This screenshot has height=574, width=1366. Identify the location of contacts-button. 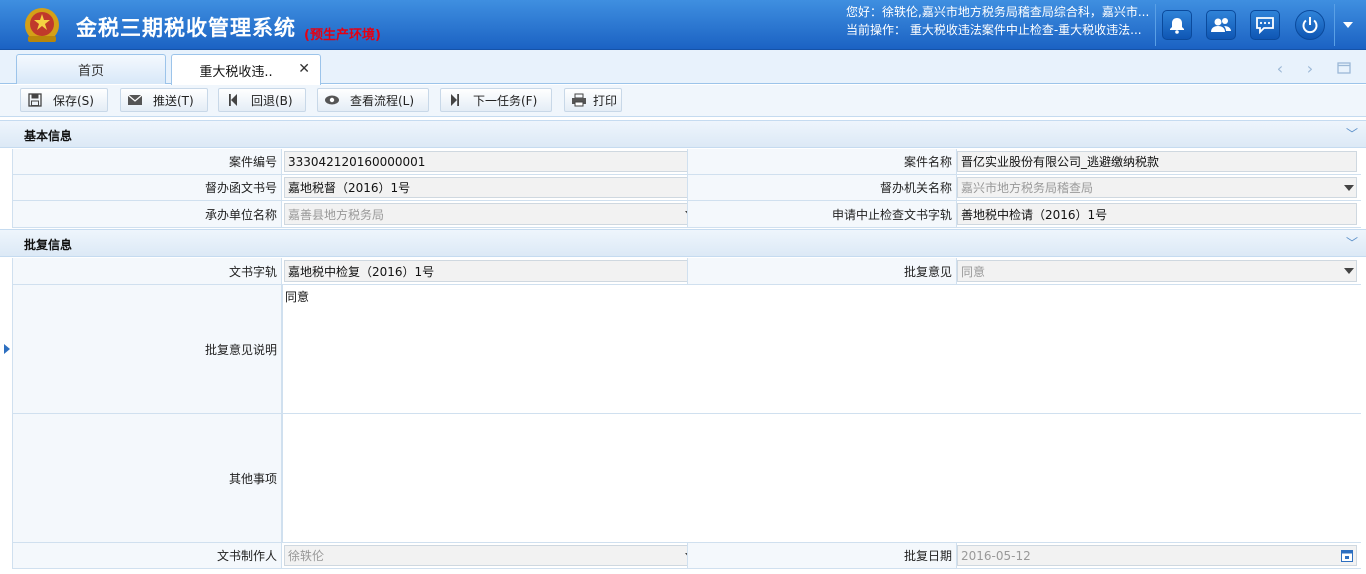
(1221, 25).